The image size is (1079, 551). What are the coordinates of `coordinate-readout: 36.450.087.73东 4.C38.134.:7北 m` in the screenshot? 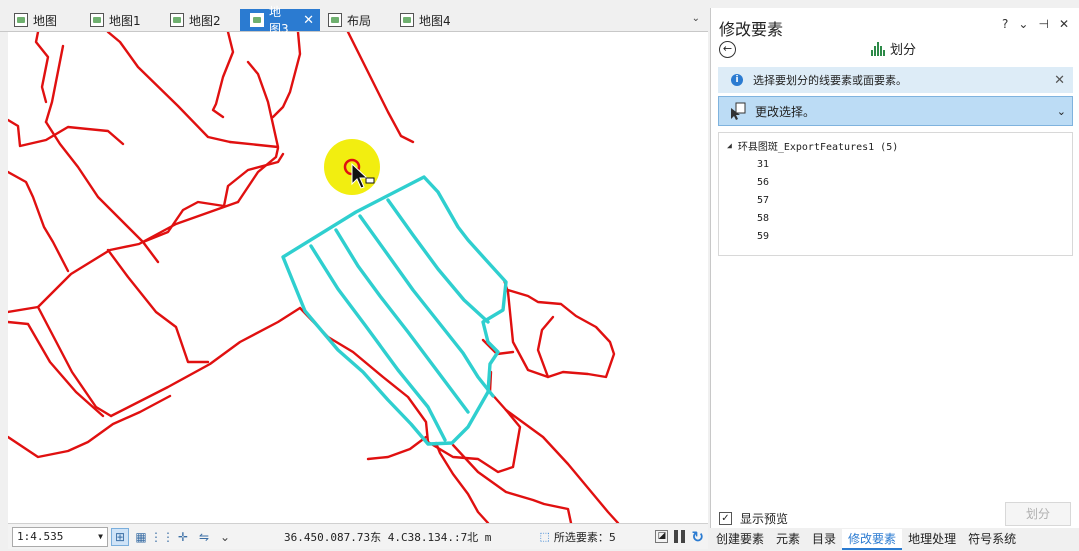 It's located at (388, 537).